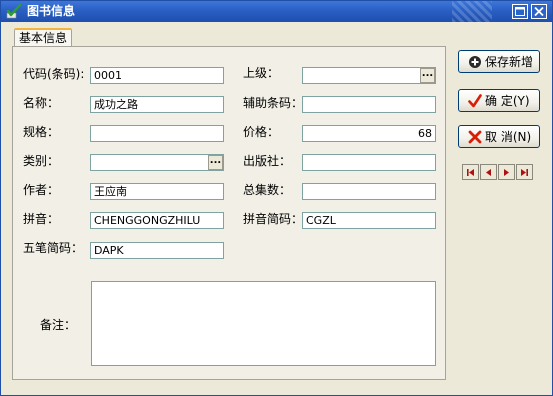  What do you see at coordinates (369, 191) in the screenshot?
I see `total-episodes-field` at bounding box center [369, 191].